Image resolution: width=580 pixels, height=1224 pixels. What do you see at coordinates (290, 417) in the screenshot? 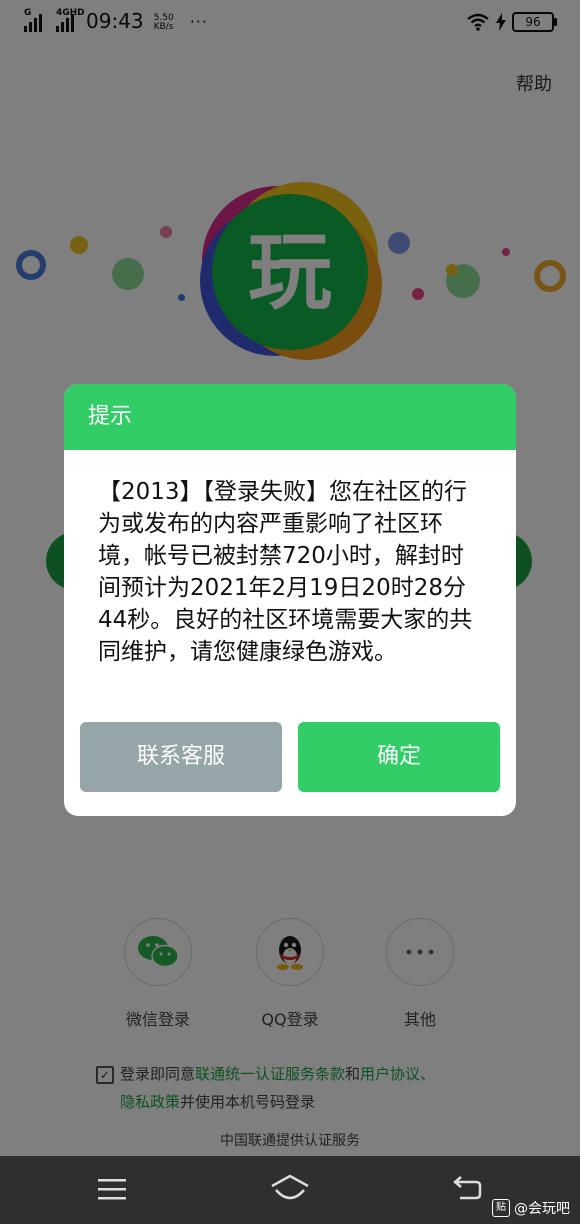
I see `dialog-title: 提示` at bounding box center [290, 417].